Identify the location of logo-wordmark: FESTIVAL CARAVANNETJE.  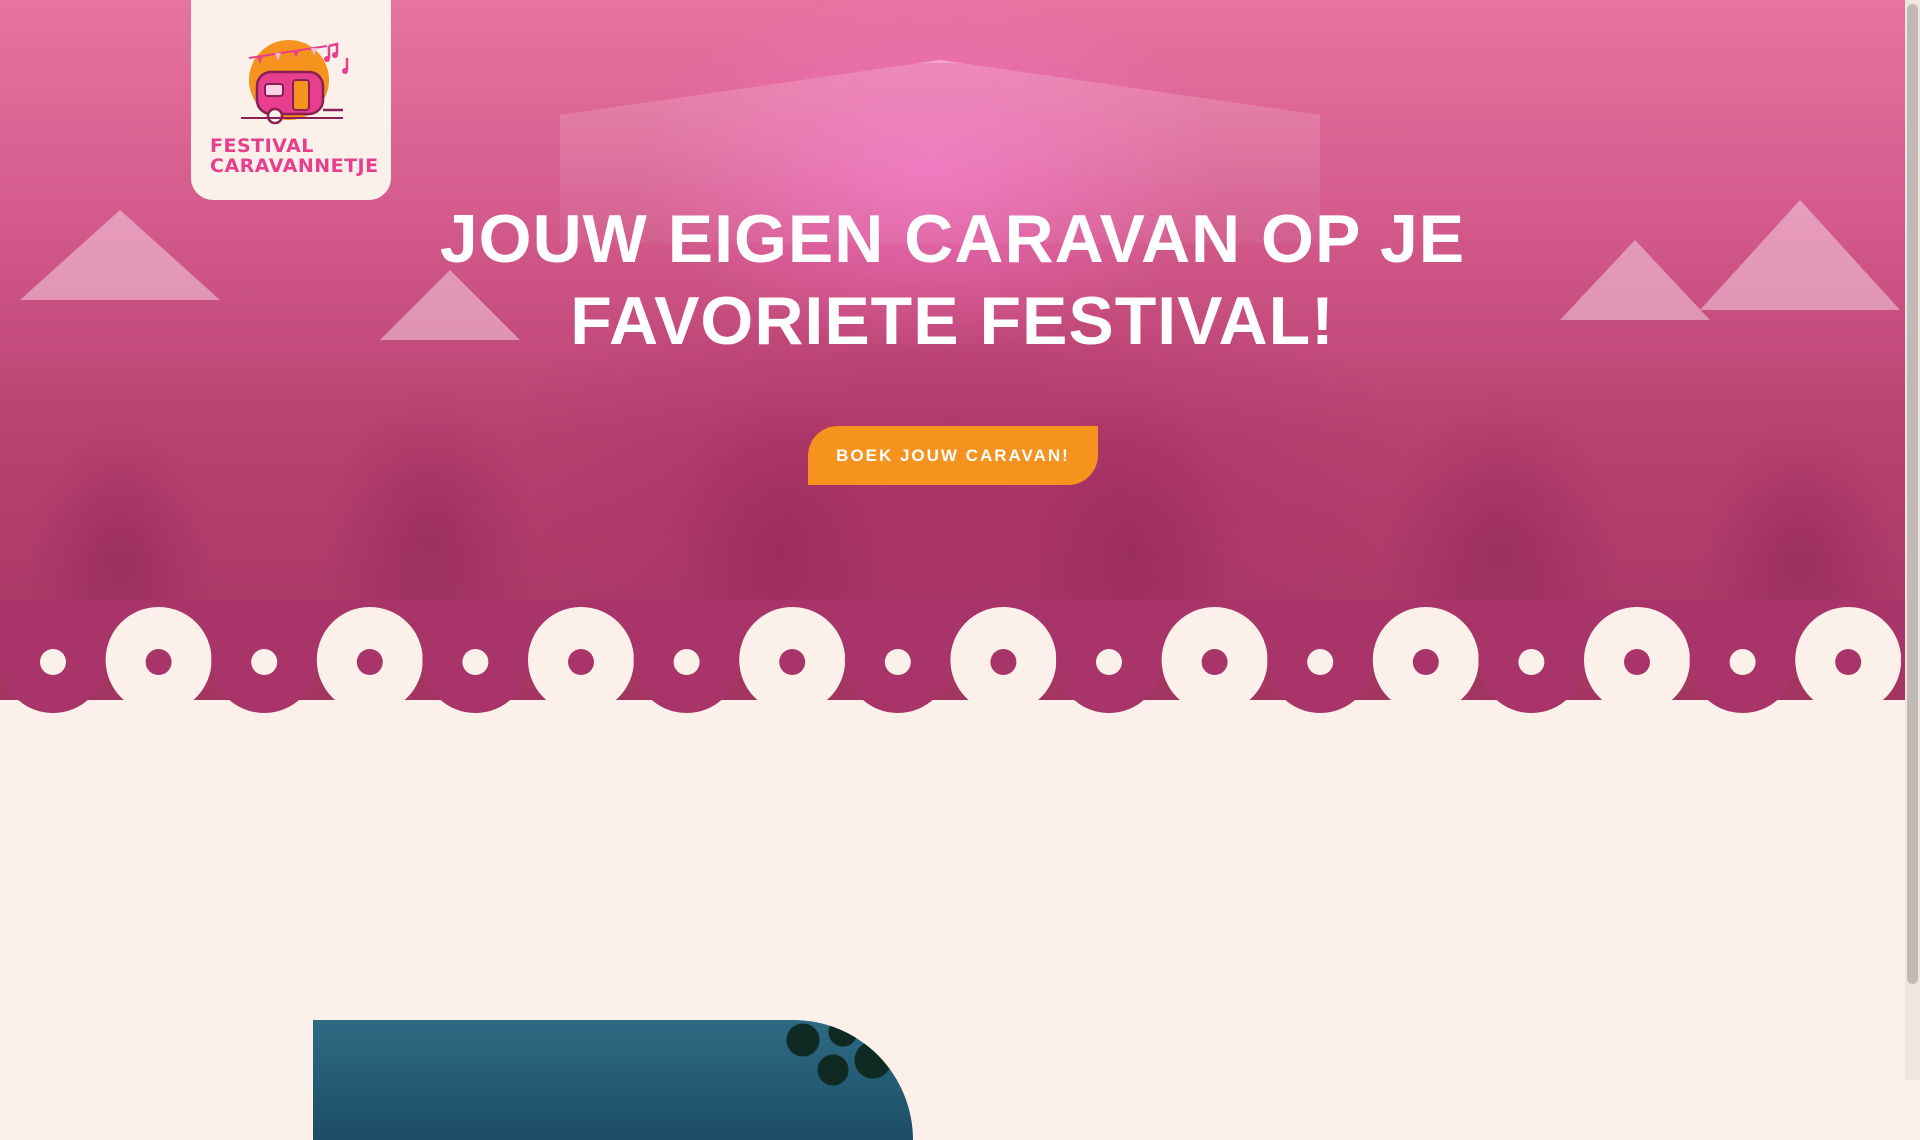
(294, 156).